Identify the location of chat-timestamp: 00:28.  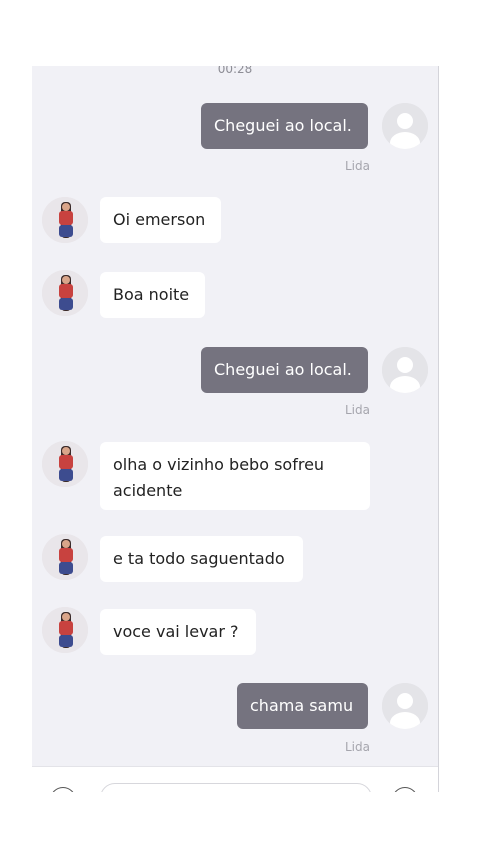
(235, 71).